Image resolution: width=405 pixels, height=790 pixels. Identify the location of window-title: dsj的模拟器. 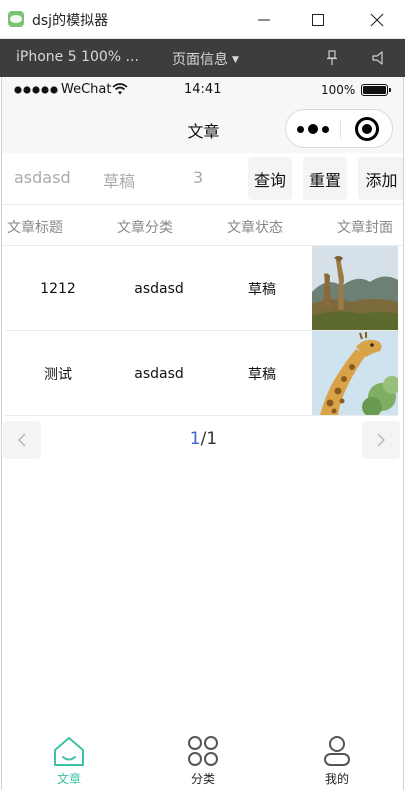
(70, 21).